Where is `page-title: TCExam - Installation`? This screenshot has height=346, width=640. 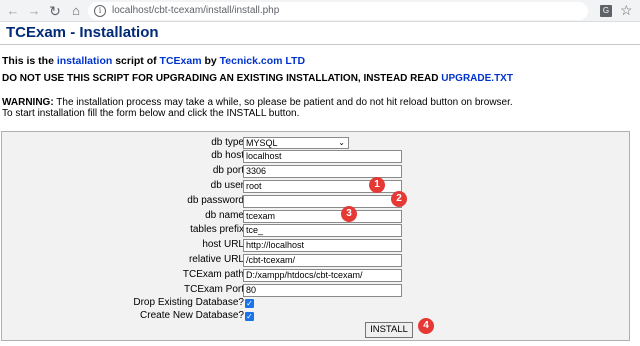
page-title: TCExam - Installation is located at coordinates (82, 32).